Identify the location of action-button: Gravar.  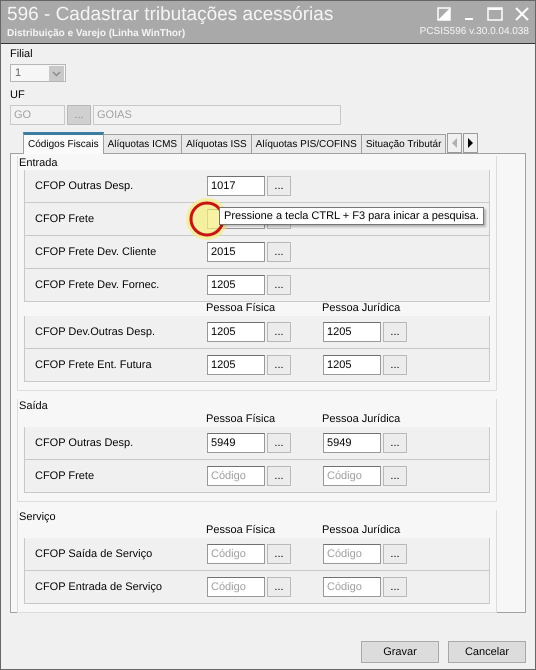
(400, 652).